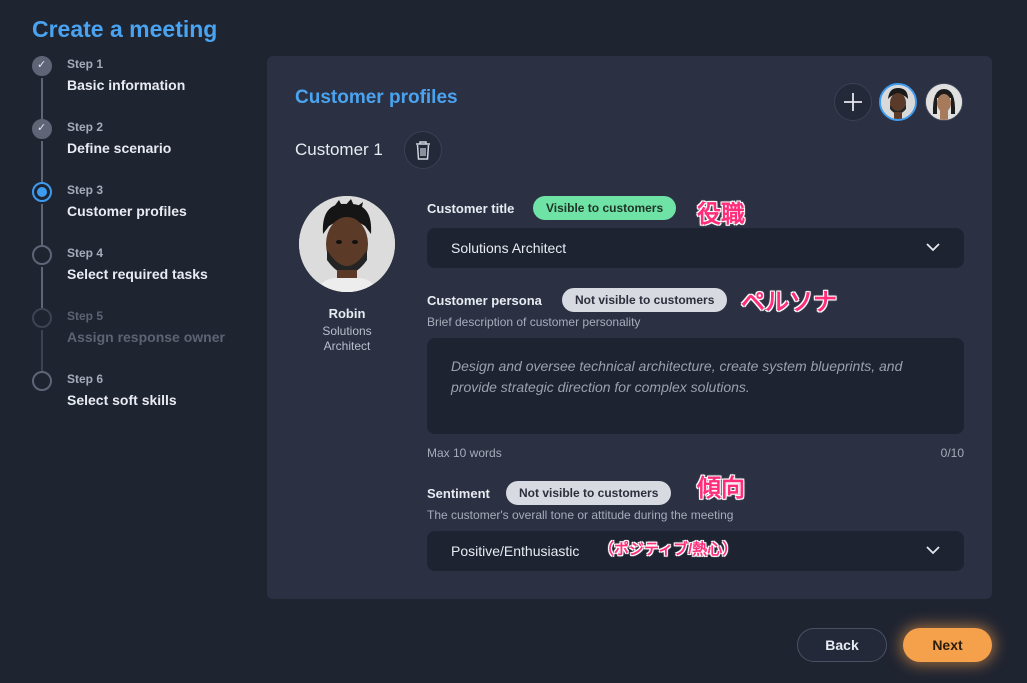 This screenshot has height=683, width=1027. I want to click on word-limit-hint: Max 10 words, so click(464, 453).